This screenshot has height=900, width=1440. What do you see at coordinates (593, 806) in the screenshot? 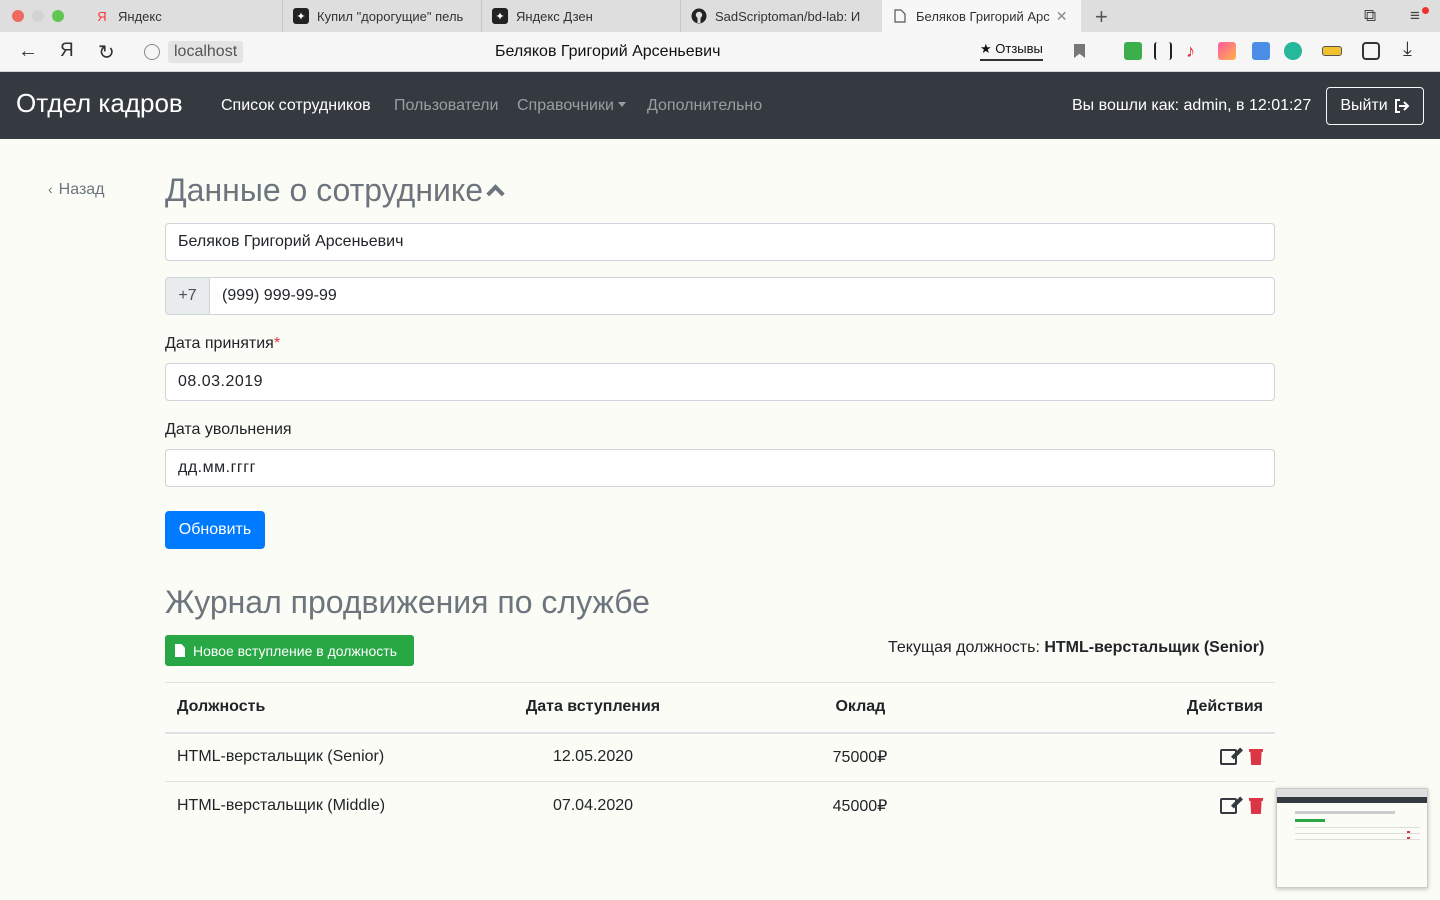
I see `cell-date: 07.04.2020` at bounding box center [593, 806].